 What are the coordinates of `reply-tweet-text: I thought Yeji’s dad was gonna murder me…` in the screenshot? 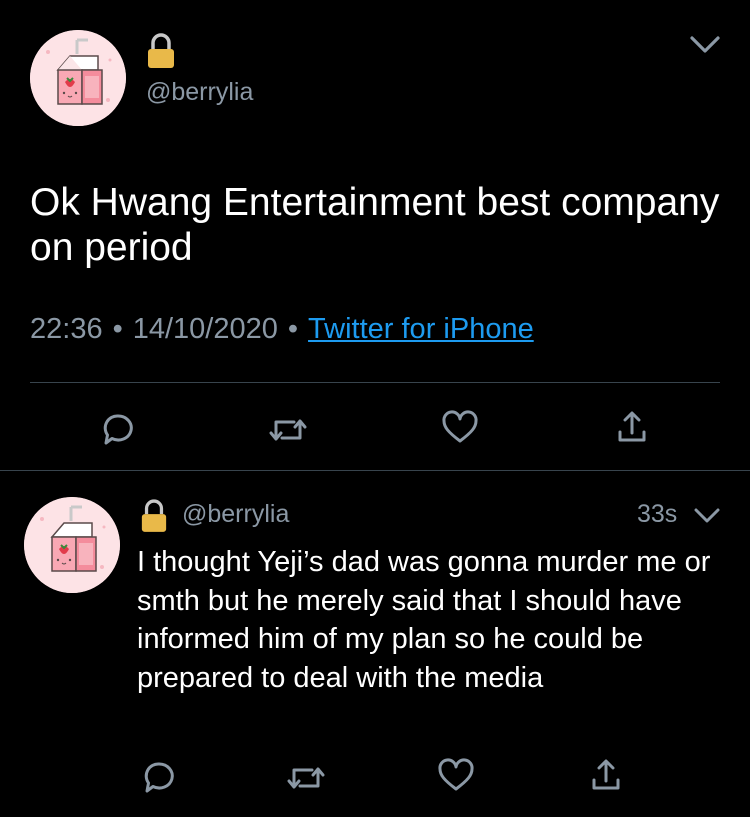 It's located at (424, 620).